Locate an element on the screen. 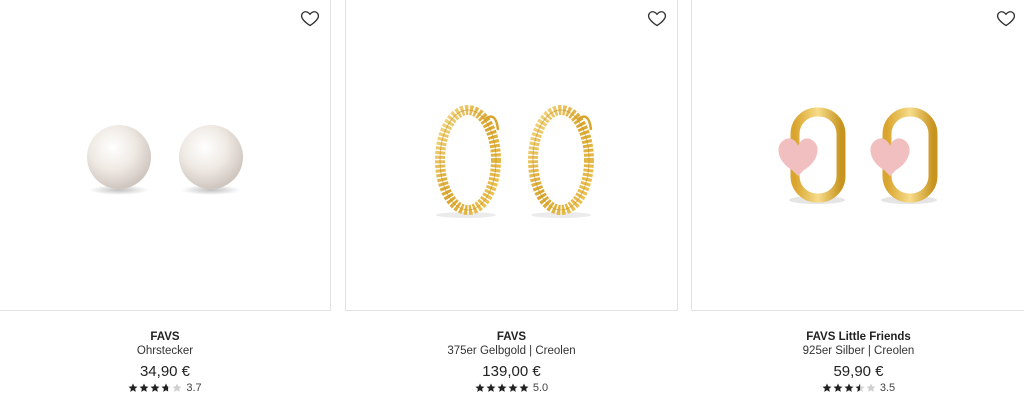  product-rating: 3.7 is located at coordinates (165, 388).